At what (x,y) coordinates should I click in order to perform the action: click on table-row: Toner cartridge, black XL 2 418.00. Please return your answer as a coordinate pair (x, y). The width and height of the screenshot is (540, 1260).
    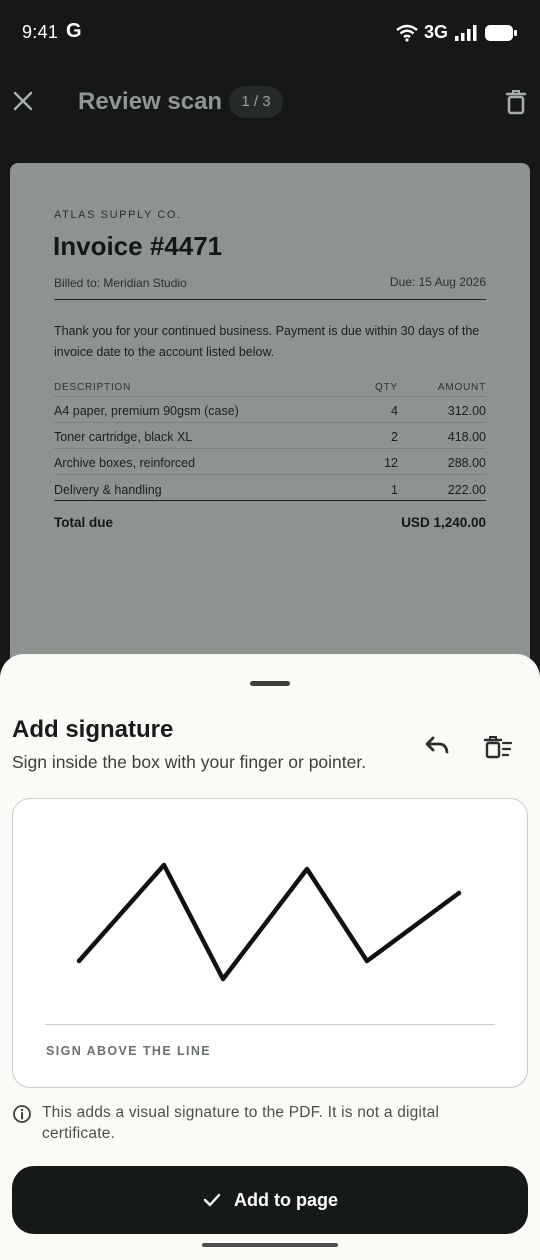
    Looking at the image, I should click on (270, 436).